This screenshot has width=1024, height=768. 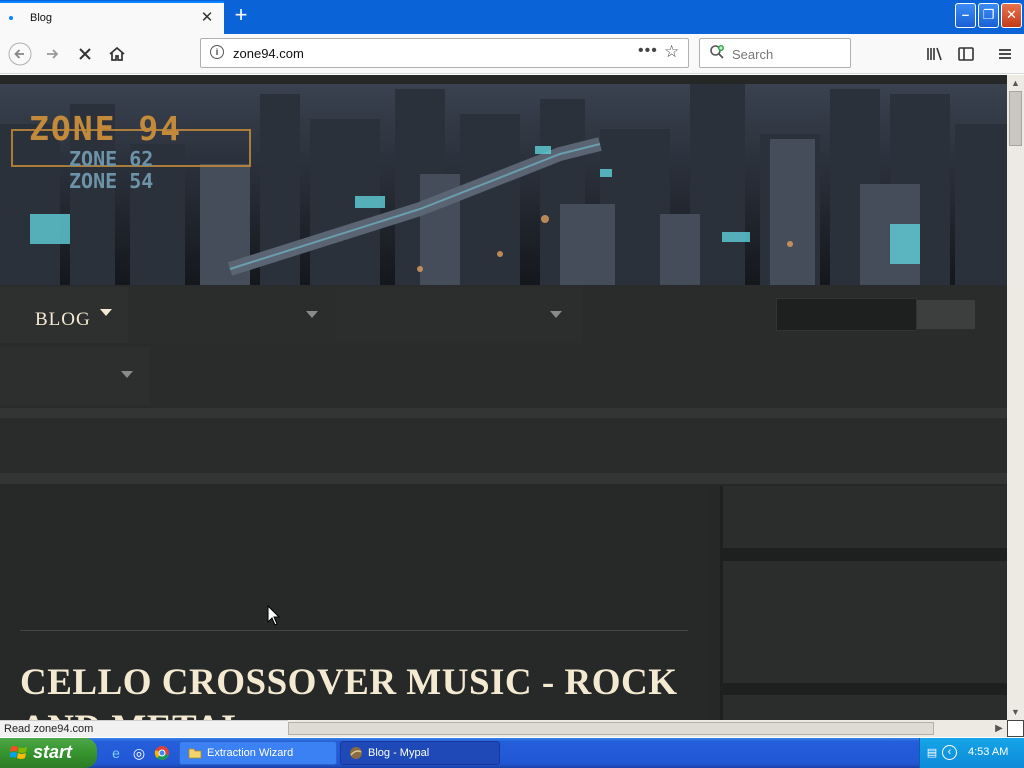 I want to click on scroll-right-icon: ▶, so click(x=999, y=728).